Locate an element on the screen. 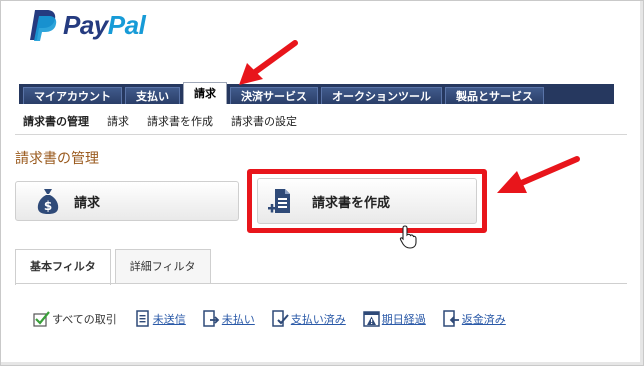  document-check-icon is located at coordinates (280, 318).